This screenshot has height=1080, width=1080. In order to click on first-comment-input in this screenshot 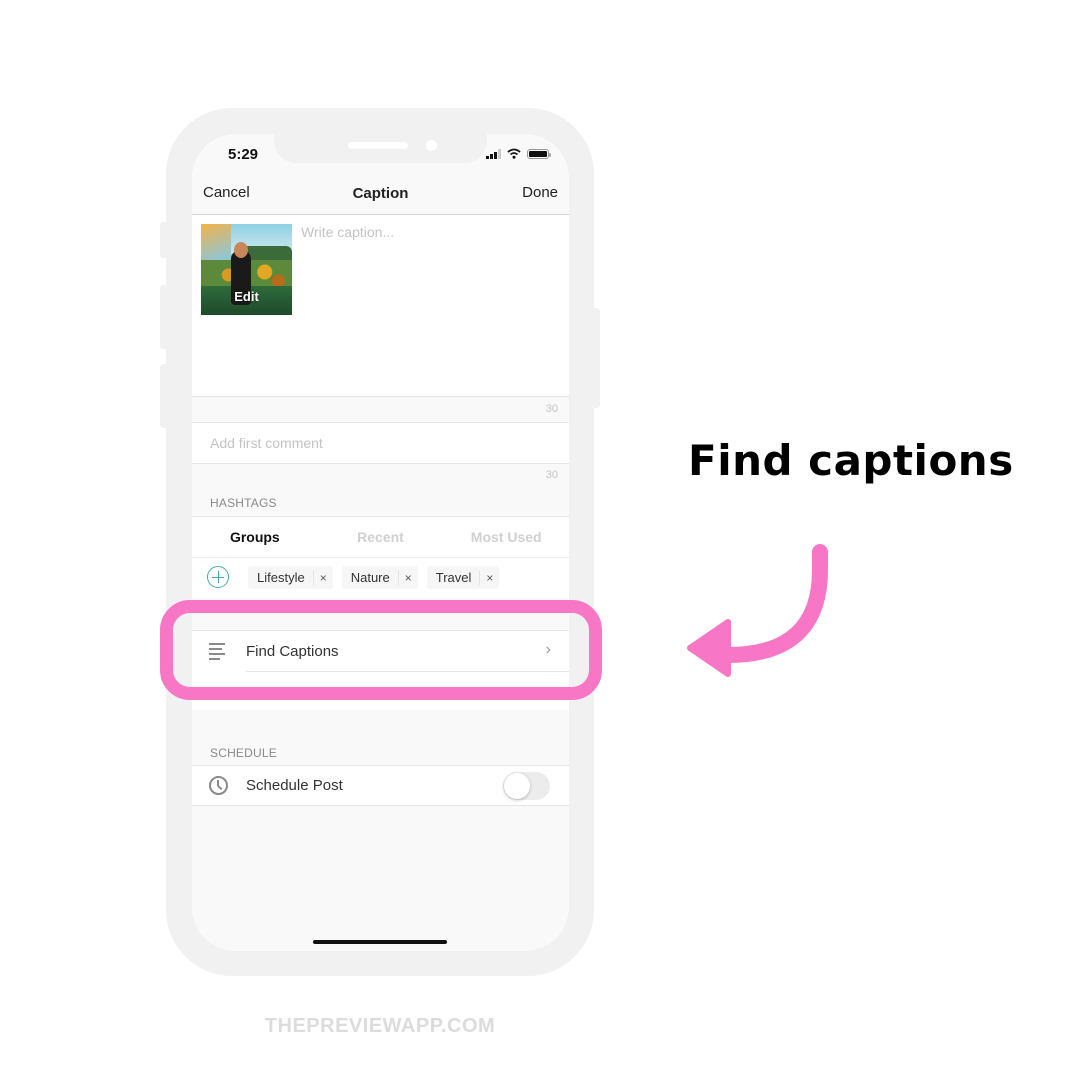, I will do `click(375, 443)`.